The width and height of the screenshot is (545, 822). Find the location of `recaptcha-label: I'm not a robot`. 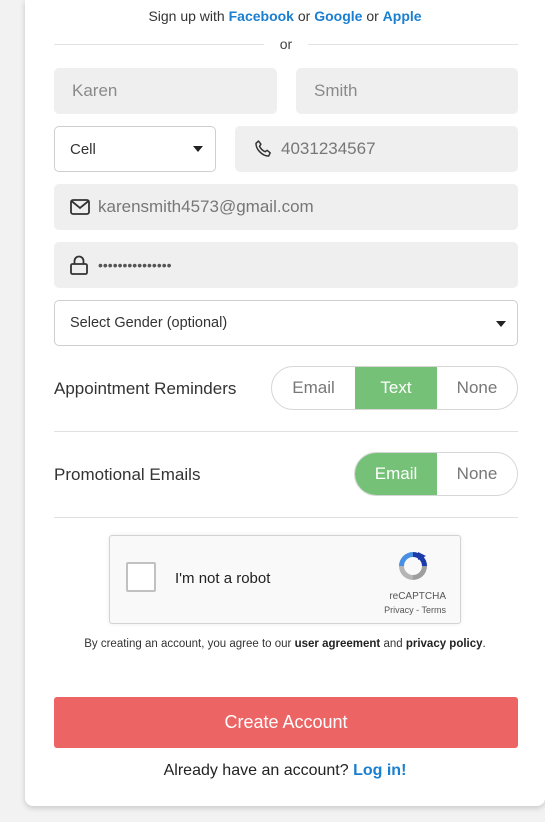

recaptcha-label: I'm not a robot is located at coordinates (223, 578).